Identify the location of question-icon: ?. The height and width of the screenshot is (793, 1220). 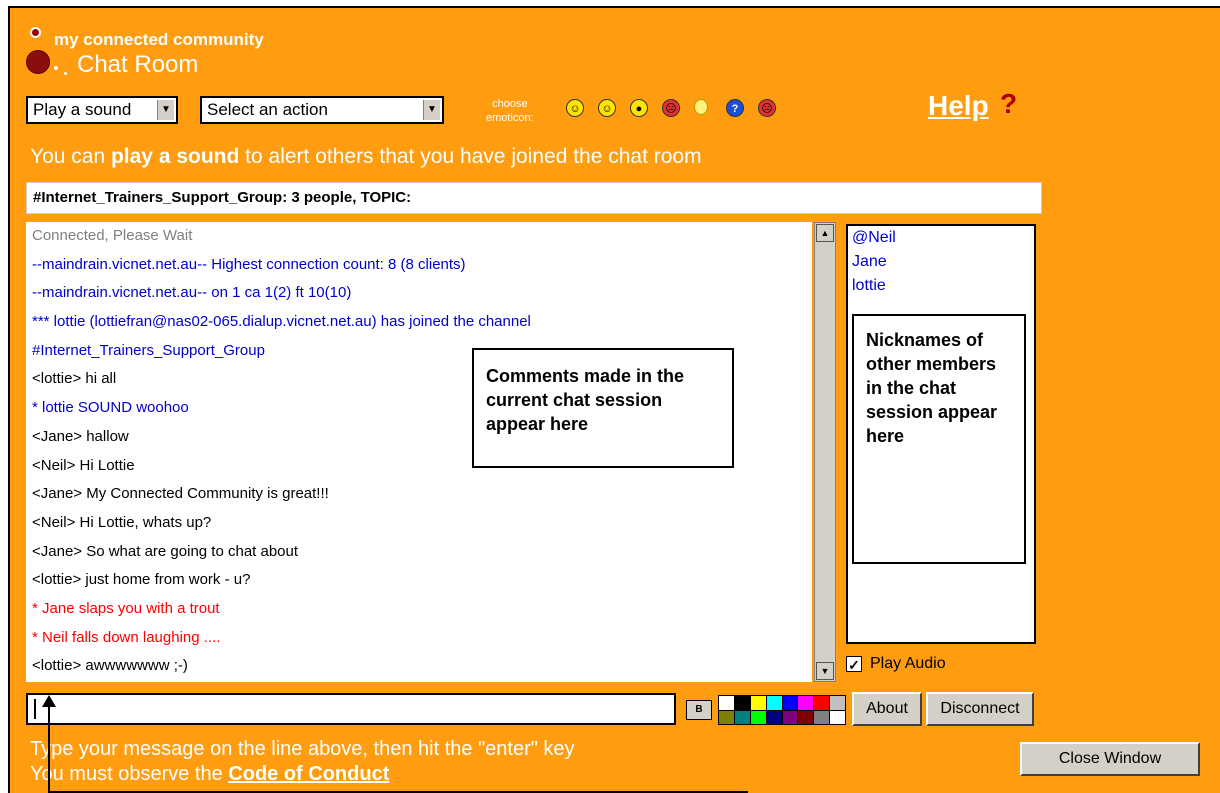
(735, 108).